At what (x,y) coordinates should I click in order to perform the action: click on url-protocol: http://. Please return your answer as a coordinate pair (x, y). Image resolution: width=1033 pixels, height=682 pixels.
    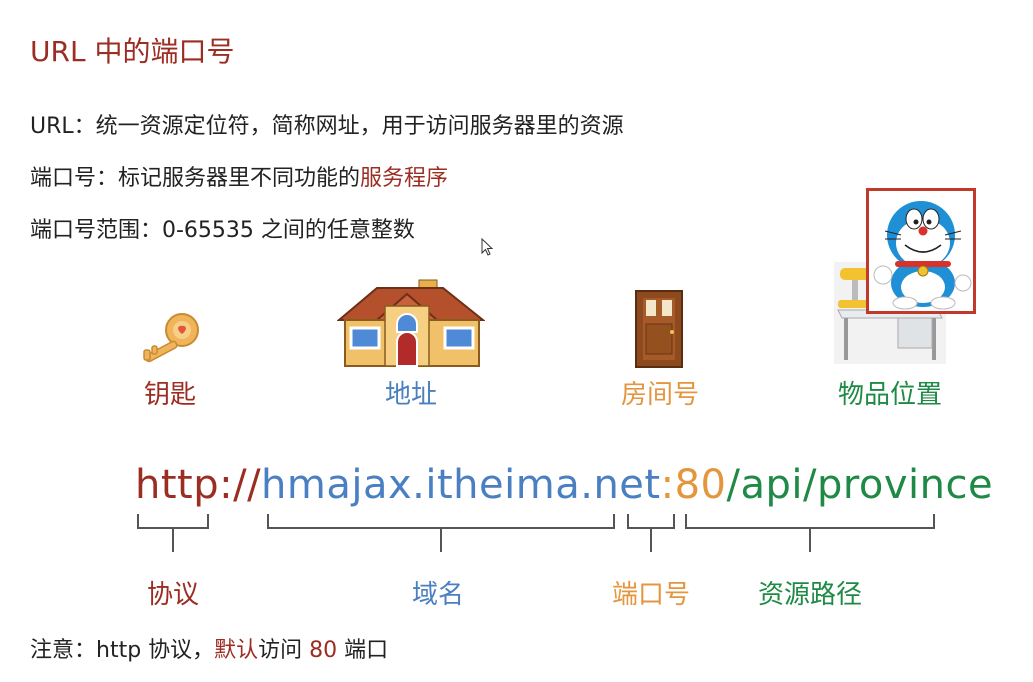
    Looking at the image, I should click on (198, 485).